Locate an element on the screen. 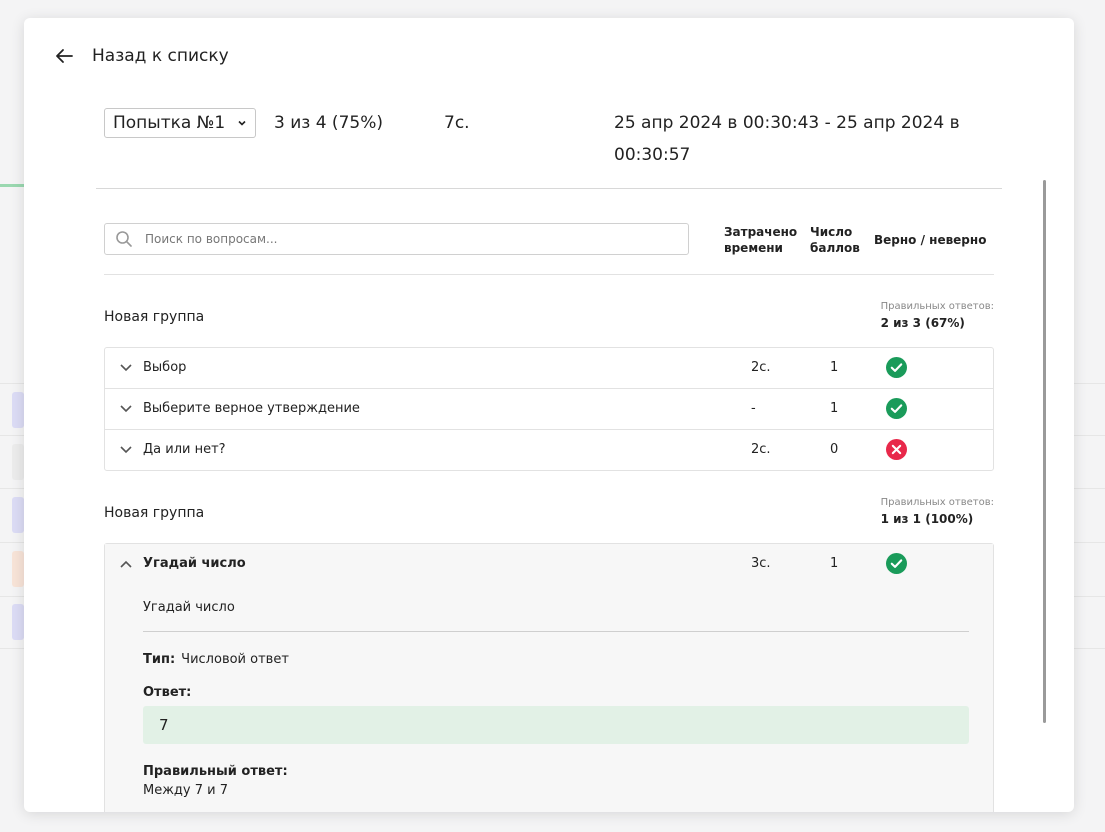  attempt-duration: 7с. is located at coordinates (457, 123).